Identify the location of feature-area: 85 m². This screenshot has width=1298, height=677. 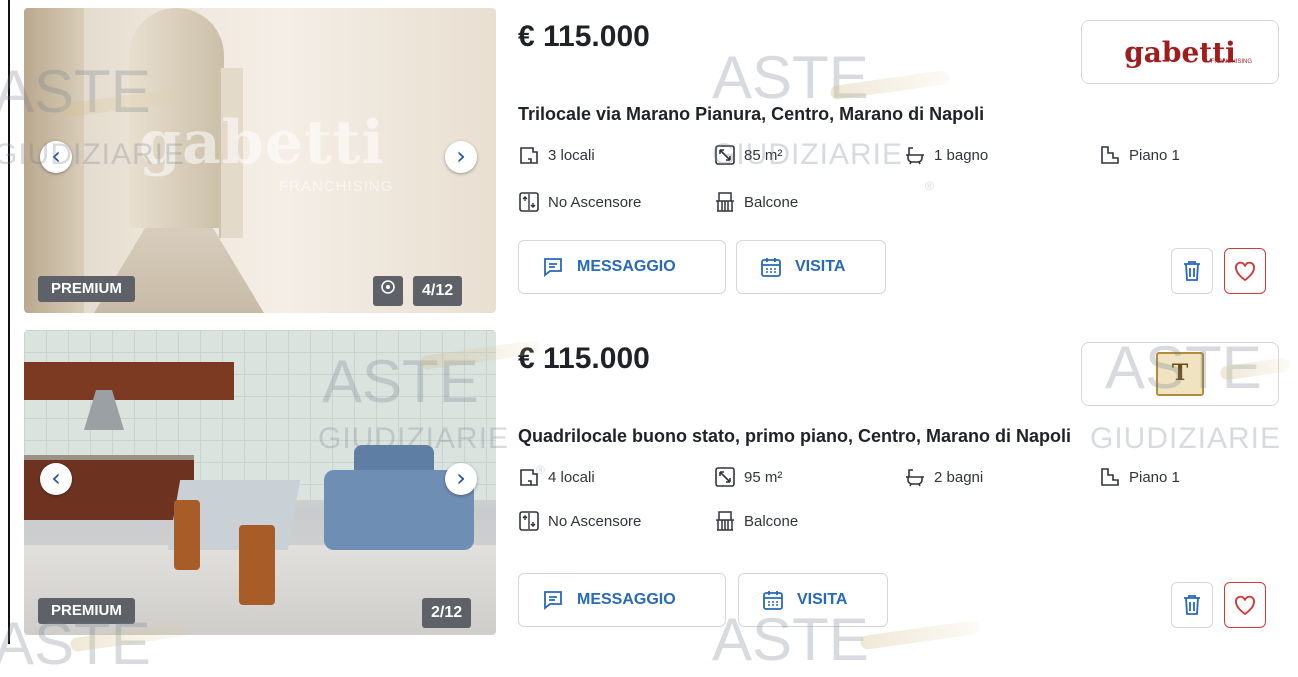
(748, 155).